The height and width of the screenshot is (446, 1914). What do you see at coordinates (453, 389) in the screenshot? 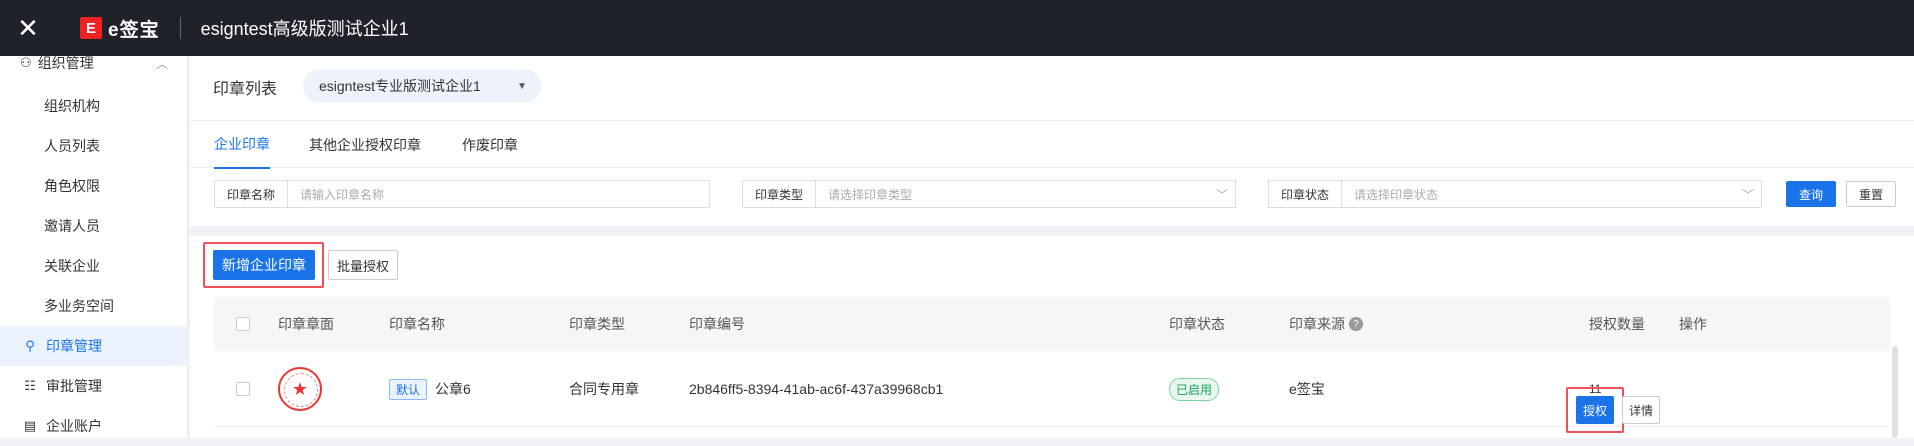
I see `seal-name: 公章6` at bounding box center [453, 389].